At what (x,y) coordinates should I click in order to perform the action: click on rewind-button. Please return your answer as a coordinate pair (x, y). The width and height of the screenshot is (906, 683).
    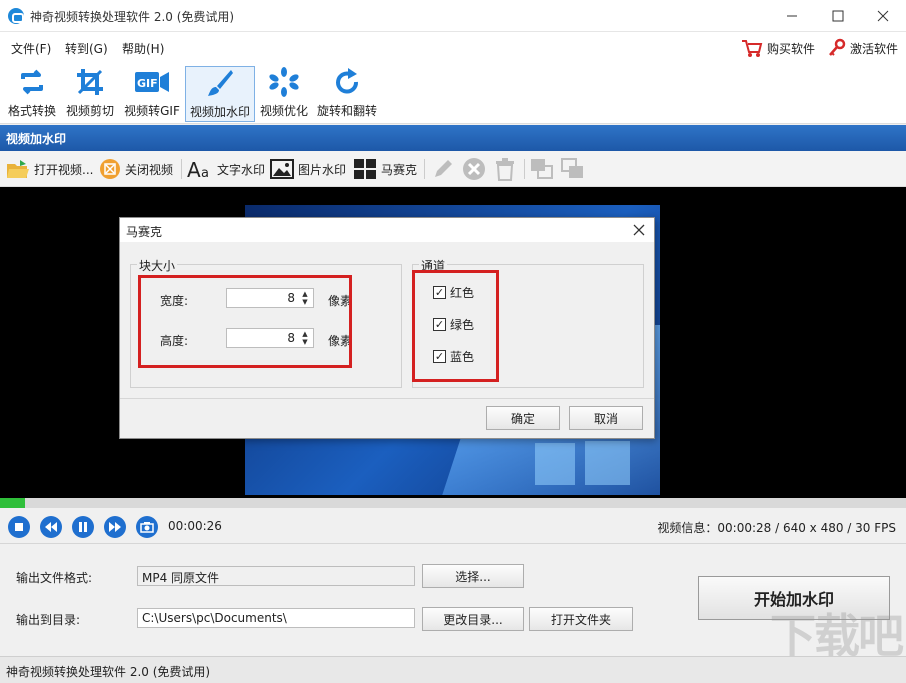
    Looking at the image, I should click on (51, 527).